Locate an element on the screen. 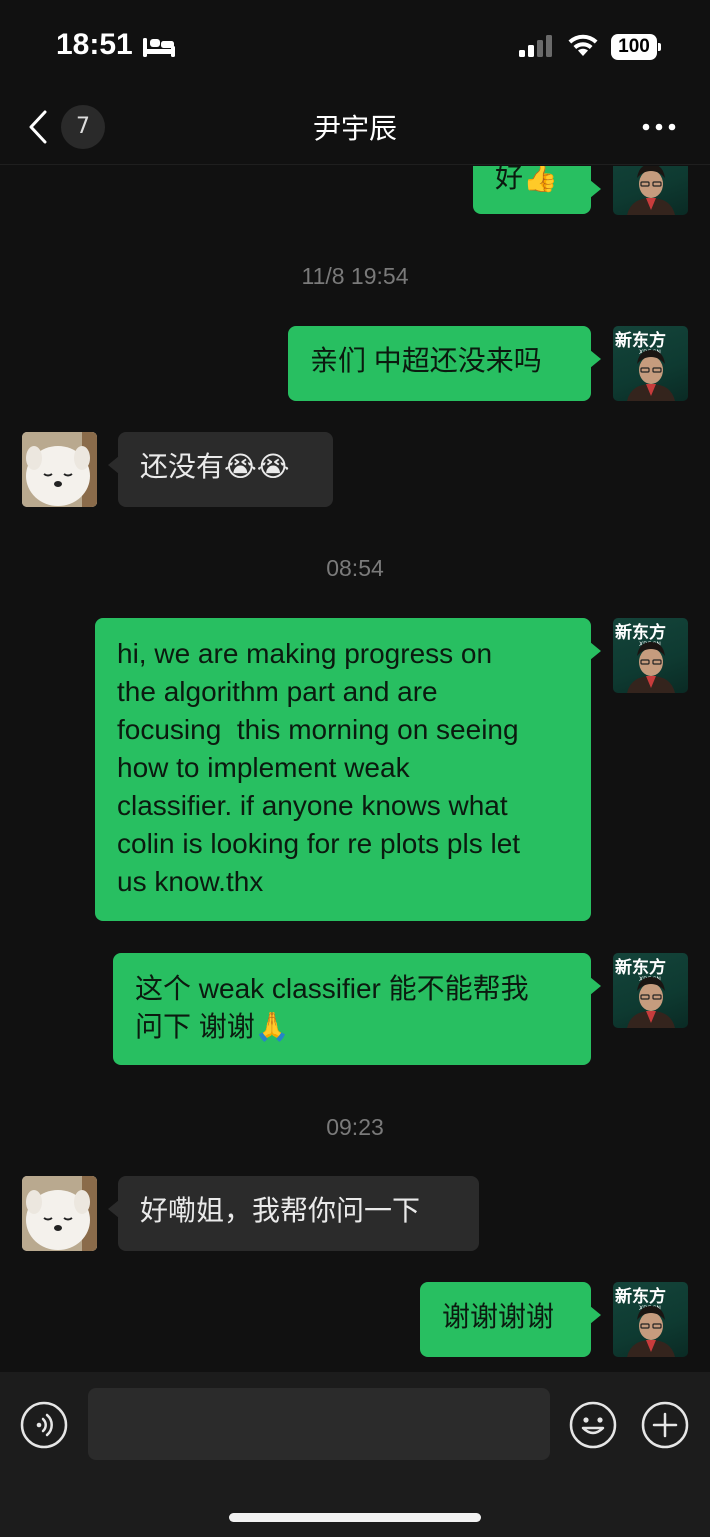 Image resolution: width=710 pixels, height=1537 pixels. sleep-focus-icon is located at coordinates (159, 47).